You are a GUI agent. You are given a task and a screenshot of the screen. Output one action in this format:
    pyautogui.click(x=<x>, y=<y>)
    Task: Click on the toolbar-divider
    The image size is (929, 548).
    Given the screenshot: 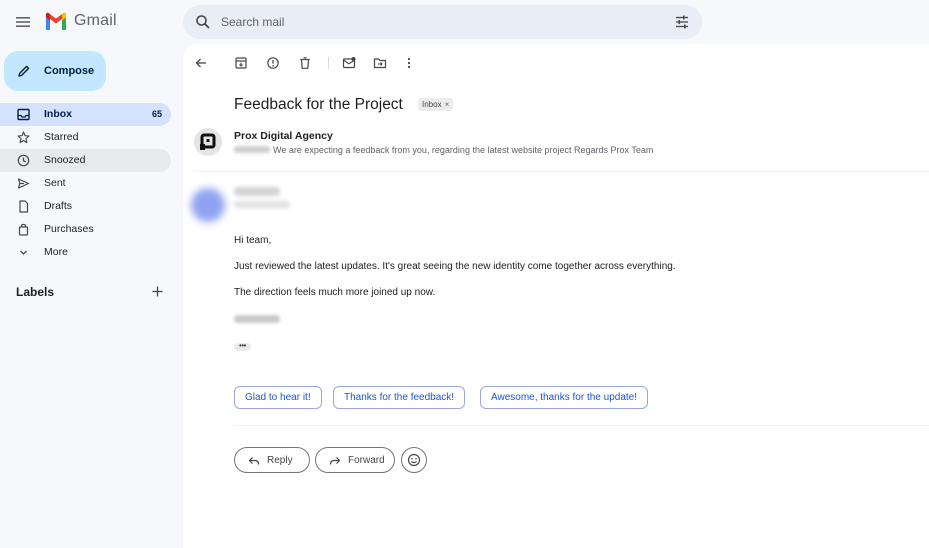 What is the action you would take?
    pyautogui.click(x=328, y=63)
    